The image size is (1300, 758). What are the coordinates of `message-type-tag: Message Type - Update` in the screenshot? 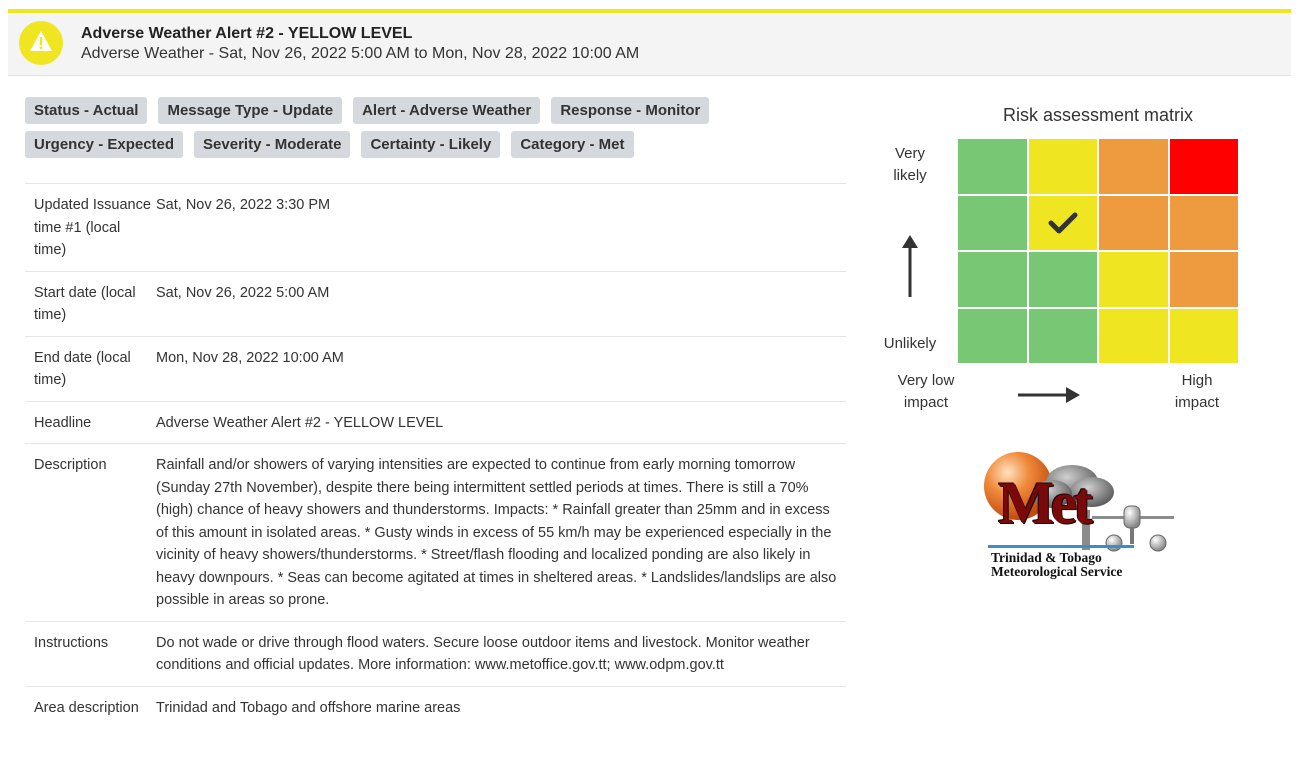 It's located at (250, 110).